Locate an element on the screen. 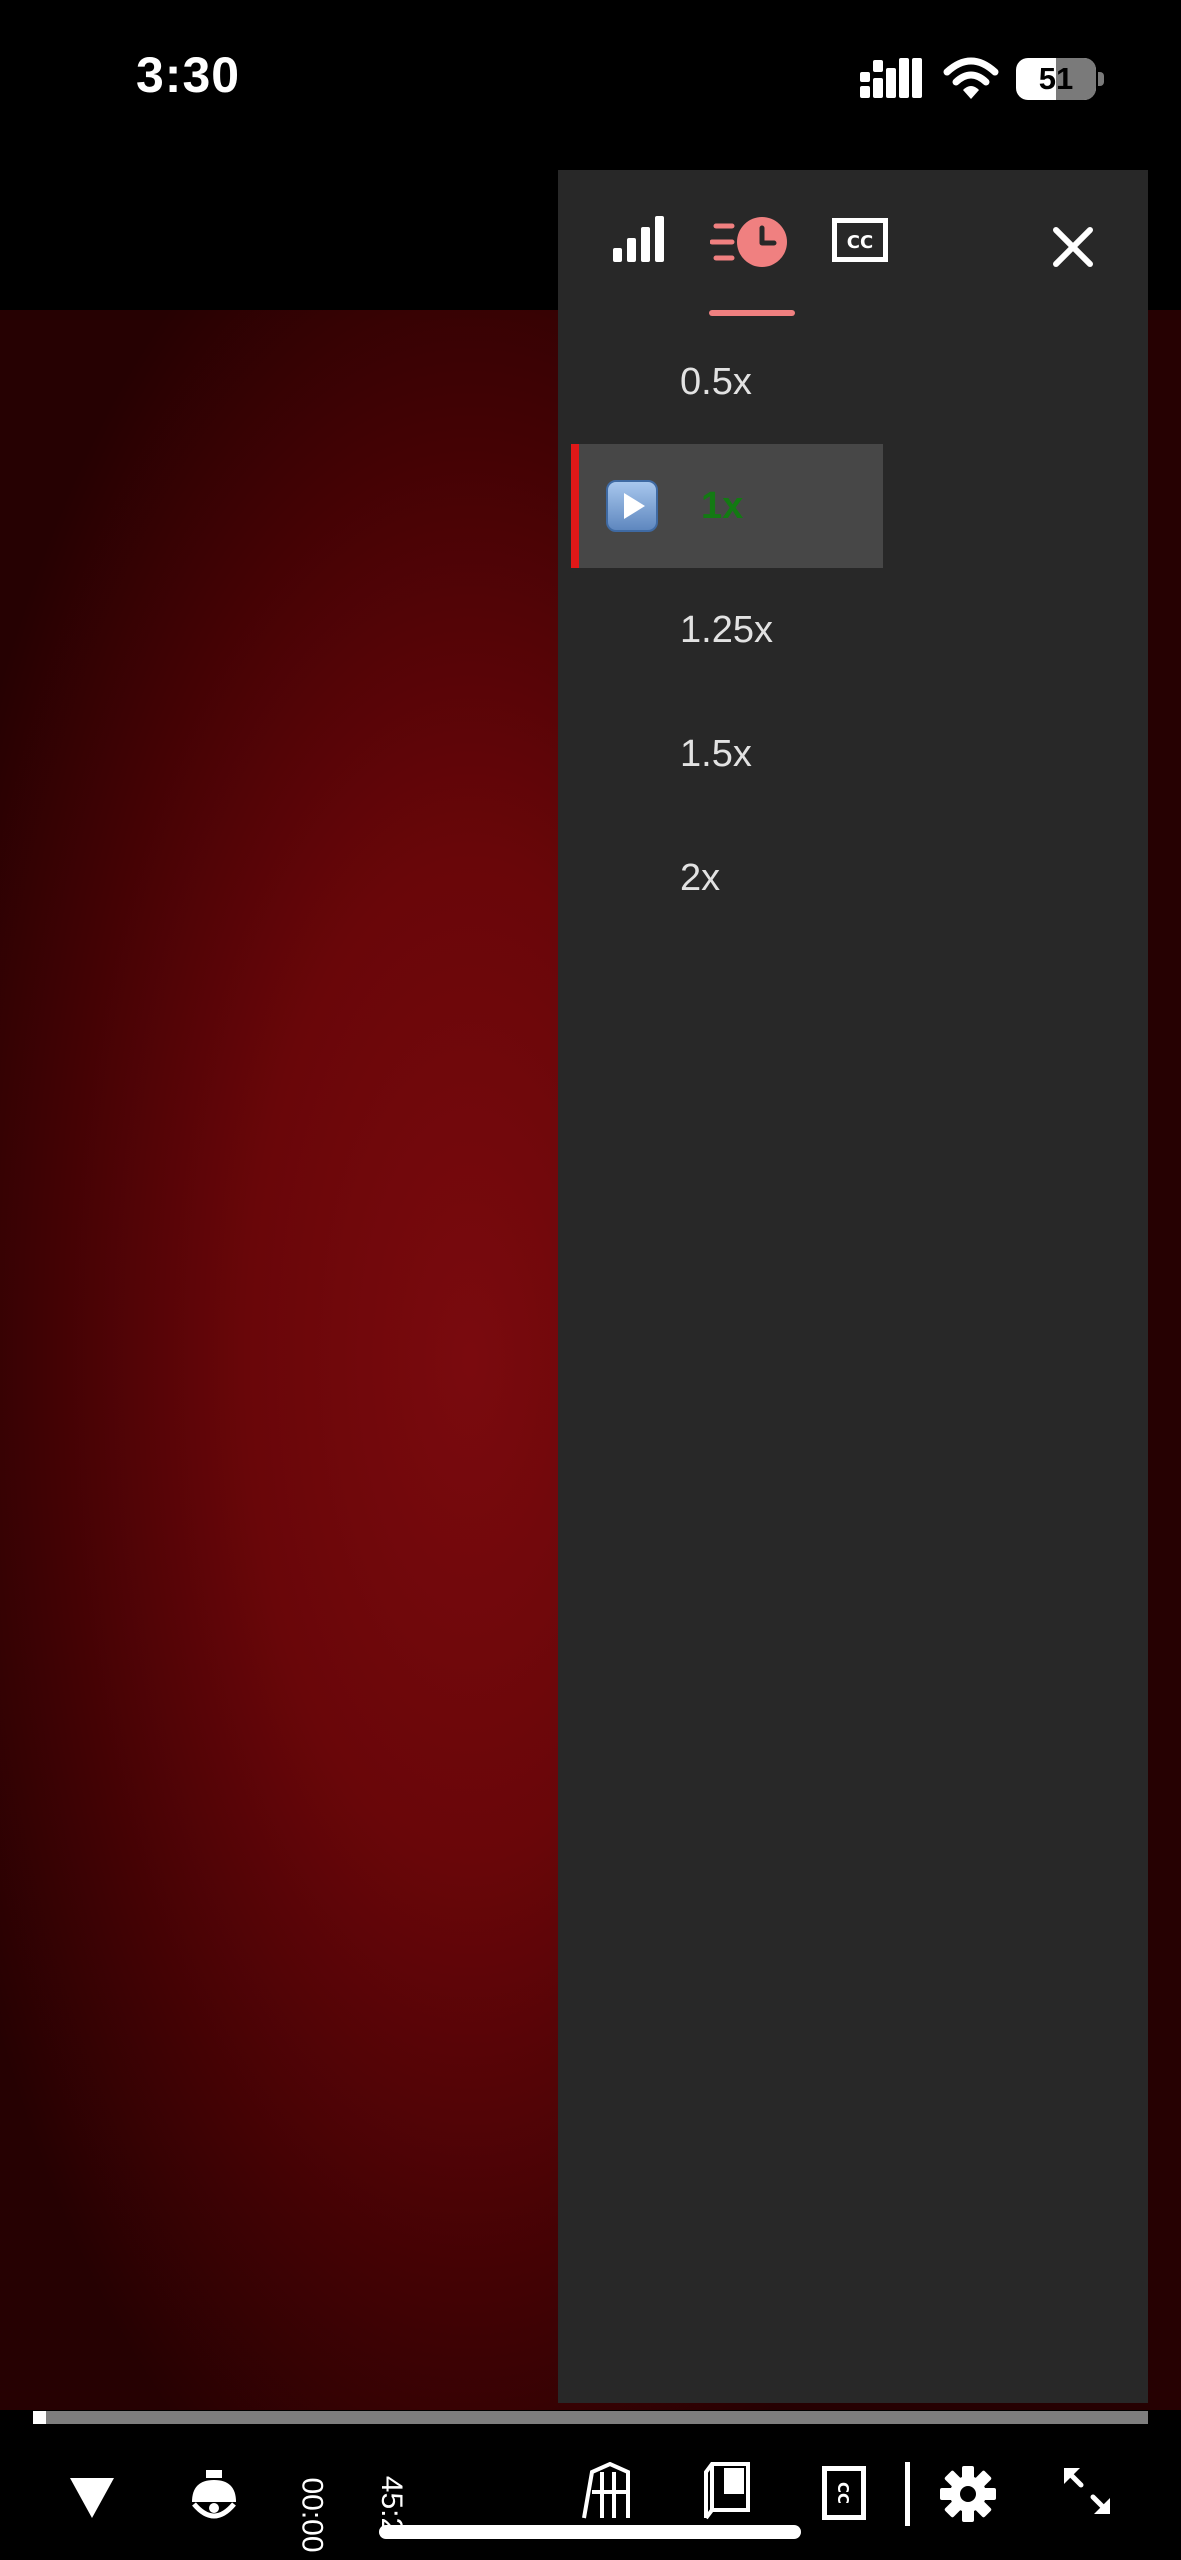  book-icon is located at coordinates (727, 2491).